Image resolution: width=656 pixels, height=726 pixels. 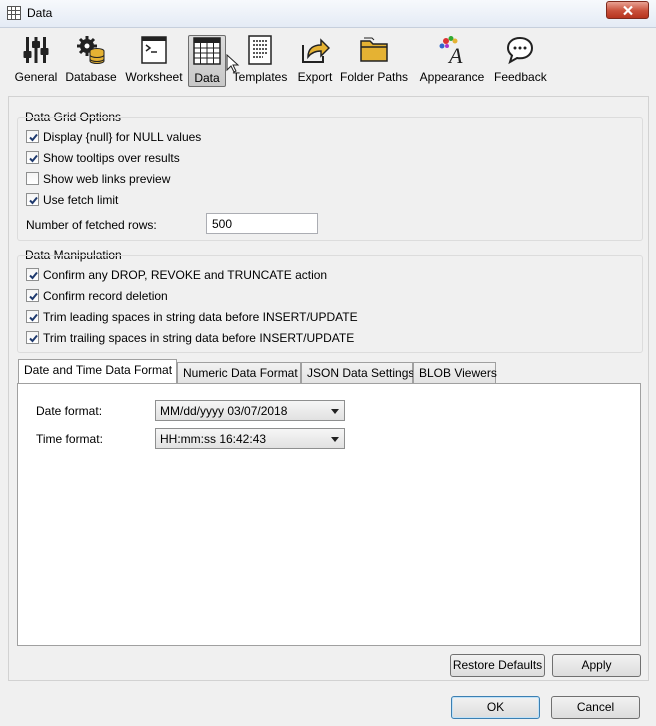 I want to click on toolbar-database: Database, so click(x=91, y=61).